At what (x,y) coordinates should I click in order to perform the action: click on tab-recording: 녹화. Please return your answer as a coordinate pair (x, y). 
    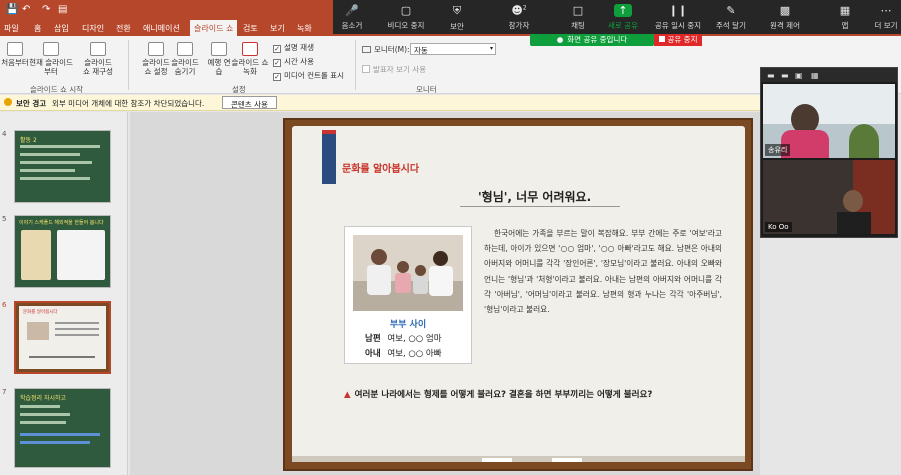
    Looking at the image, I should click on (304, 28).